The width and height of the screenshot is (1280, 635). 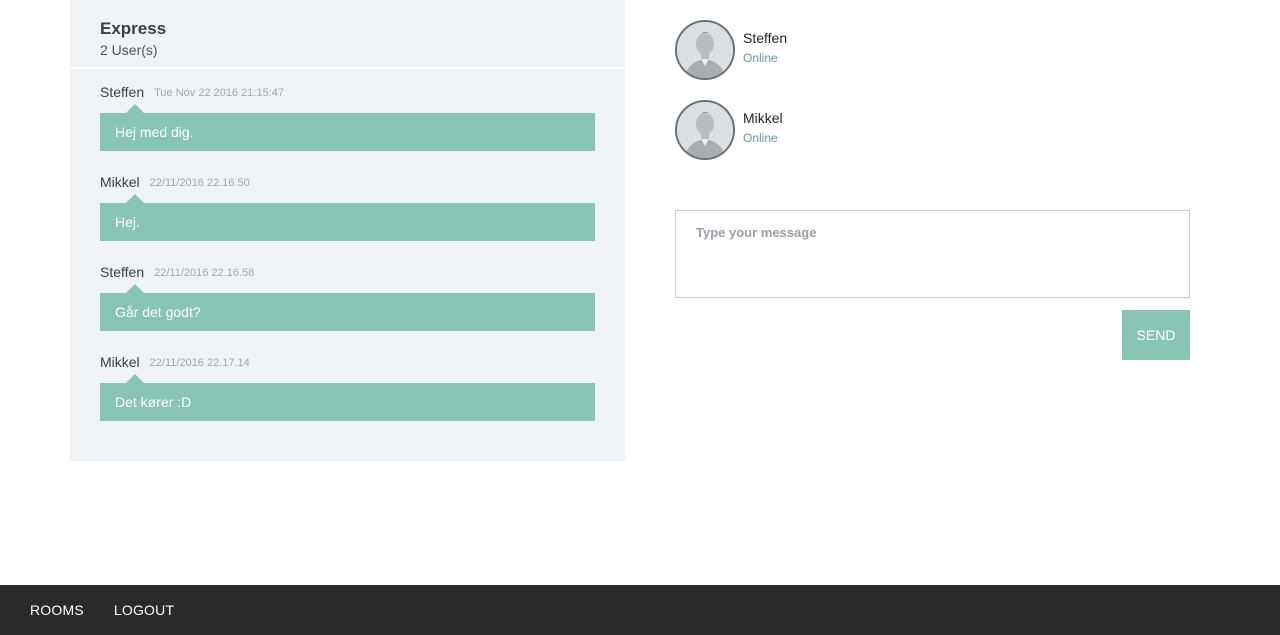 I want to click on rooms-link: ROOMS, so click(x=57, y=610).